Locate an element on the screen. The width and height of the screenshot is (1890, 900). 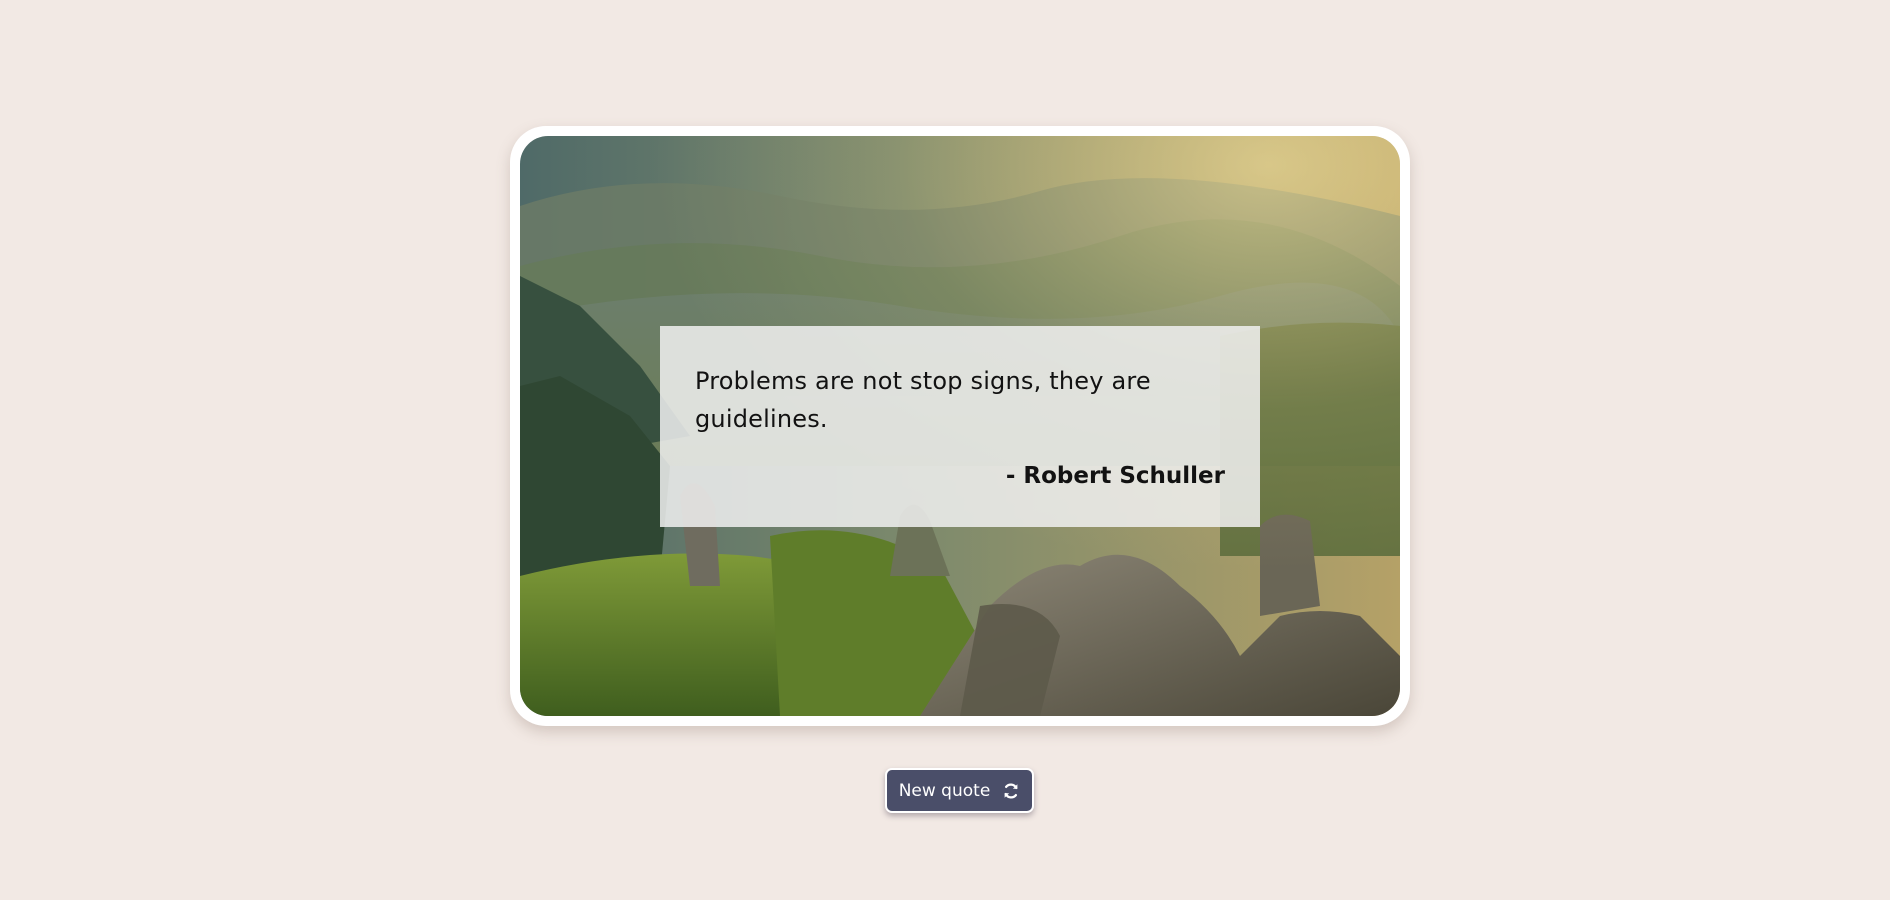
refresh-icon is located at coordinates (1011, 791).